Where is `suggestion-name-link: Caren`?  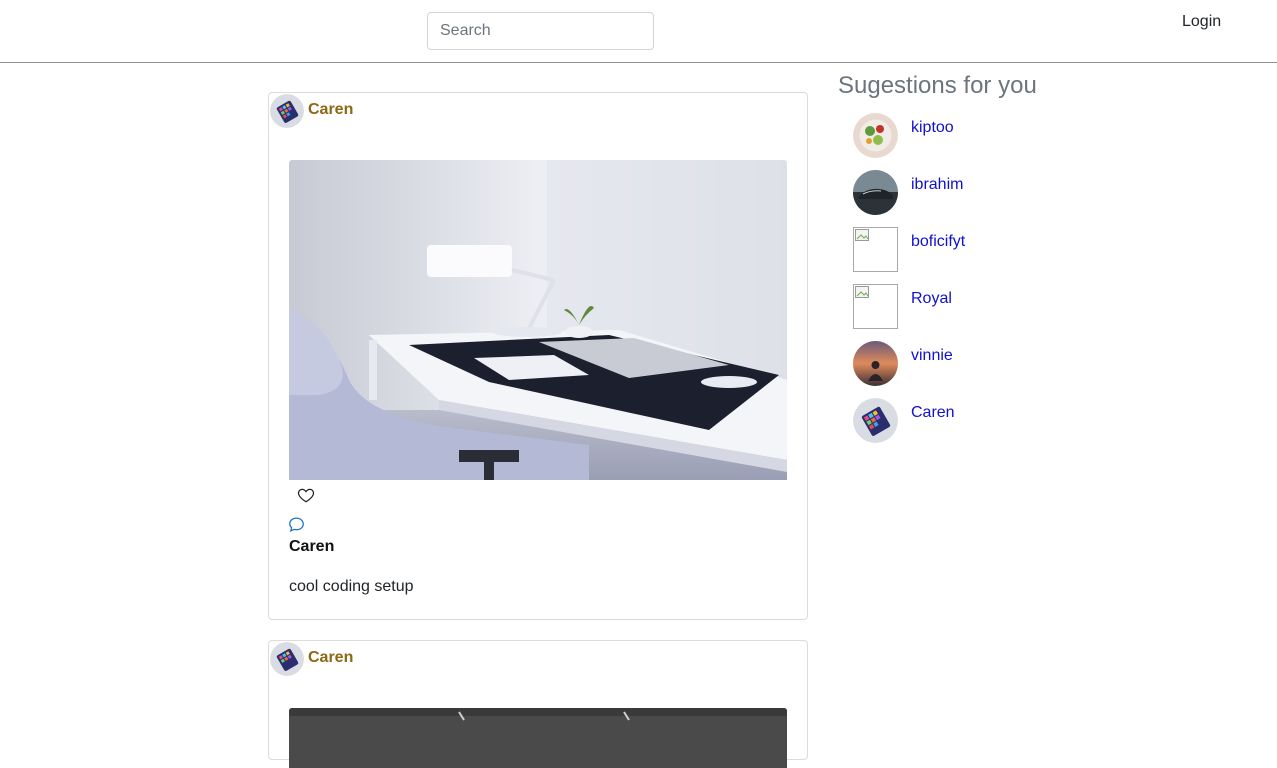
suggestion-name-link: Caren is located at coordinates (933, 413).